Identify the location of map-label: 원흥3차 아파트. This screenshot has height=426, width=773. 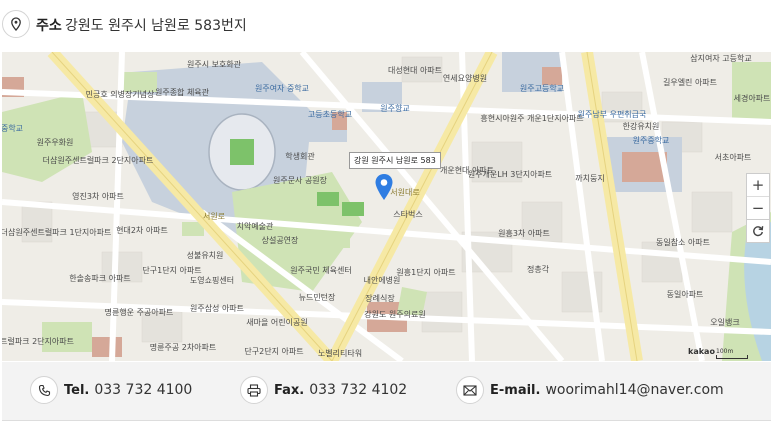
(524, 233).